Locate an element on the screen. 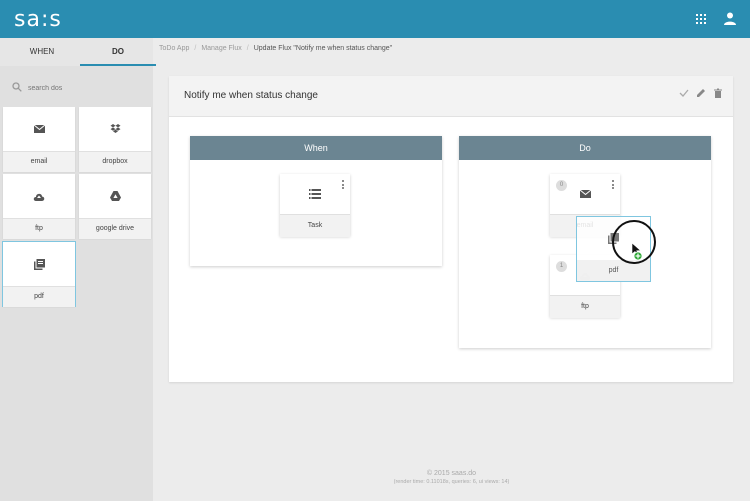  edit-pencil-icon is located at coordinates (701, 93).